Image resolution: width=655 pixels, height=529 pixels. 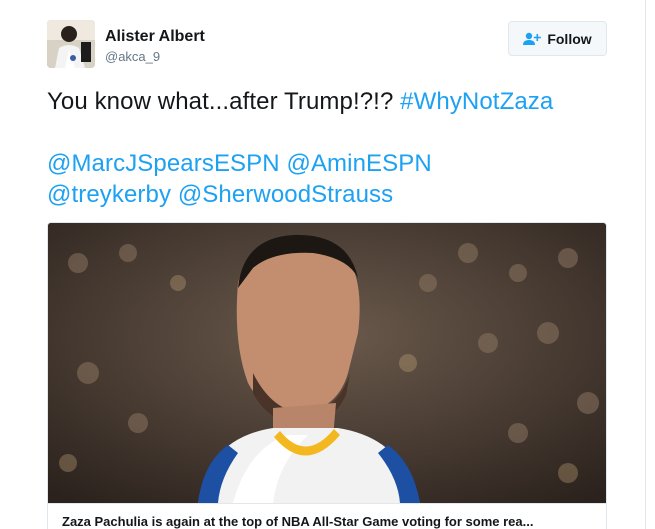 What do you see at coordinates (532, 38) in the screenshot?
I see `add-user-icon` at bounding box center [532, 38].